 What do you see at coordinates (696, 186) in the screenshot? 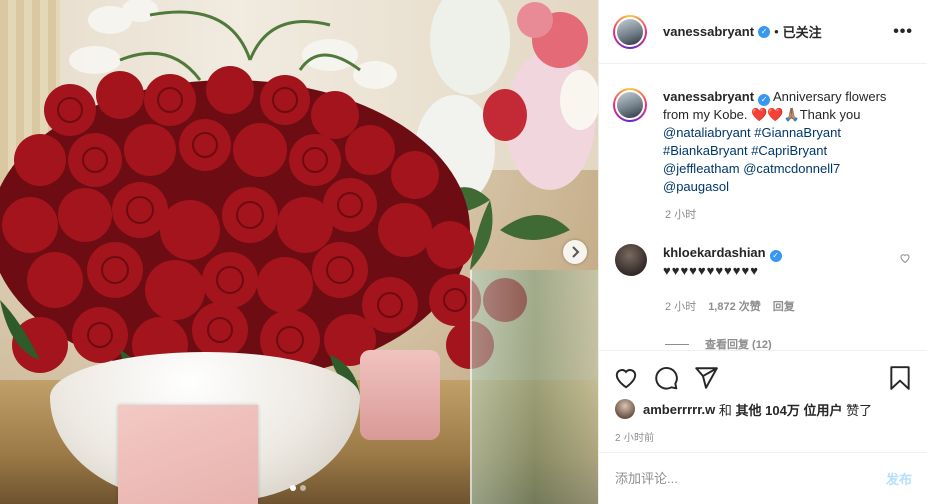
I see `mention-link: @paugasol` at bounding box center [696, 186].